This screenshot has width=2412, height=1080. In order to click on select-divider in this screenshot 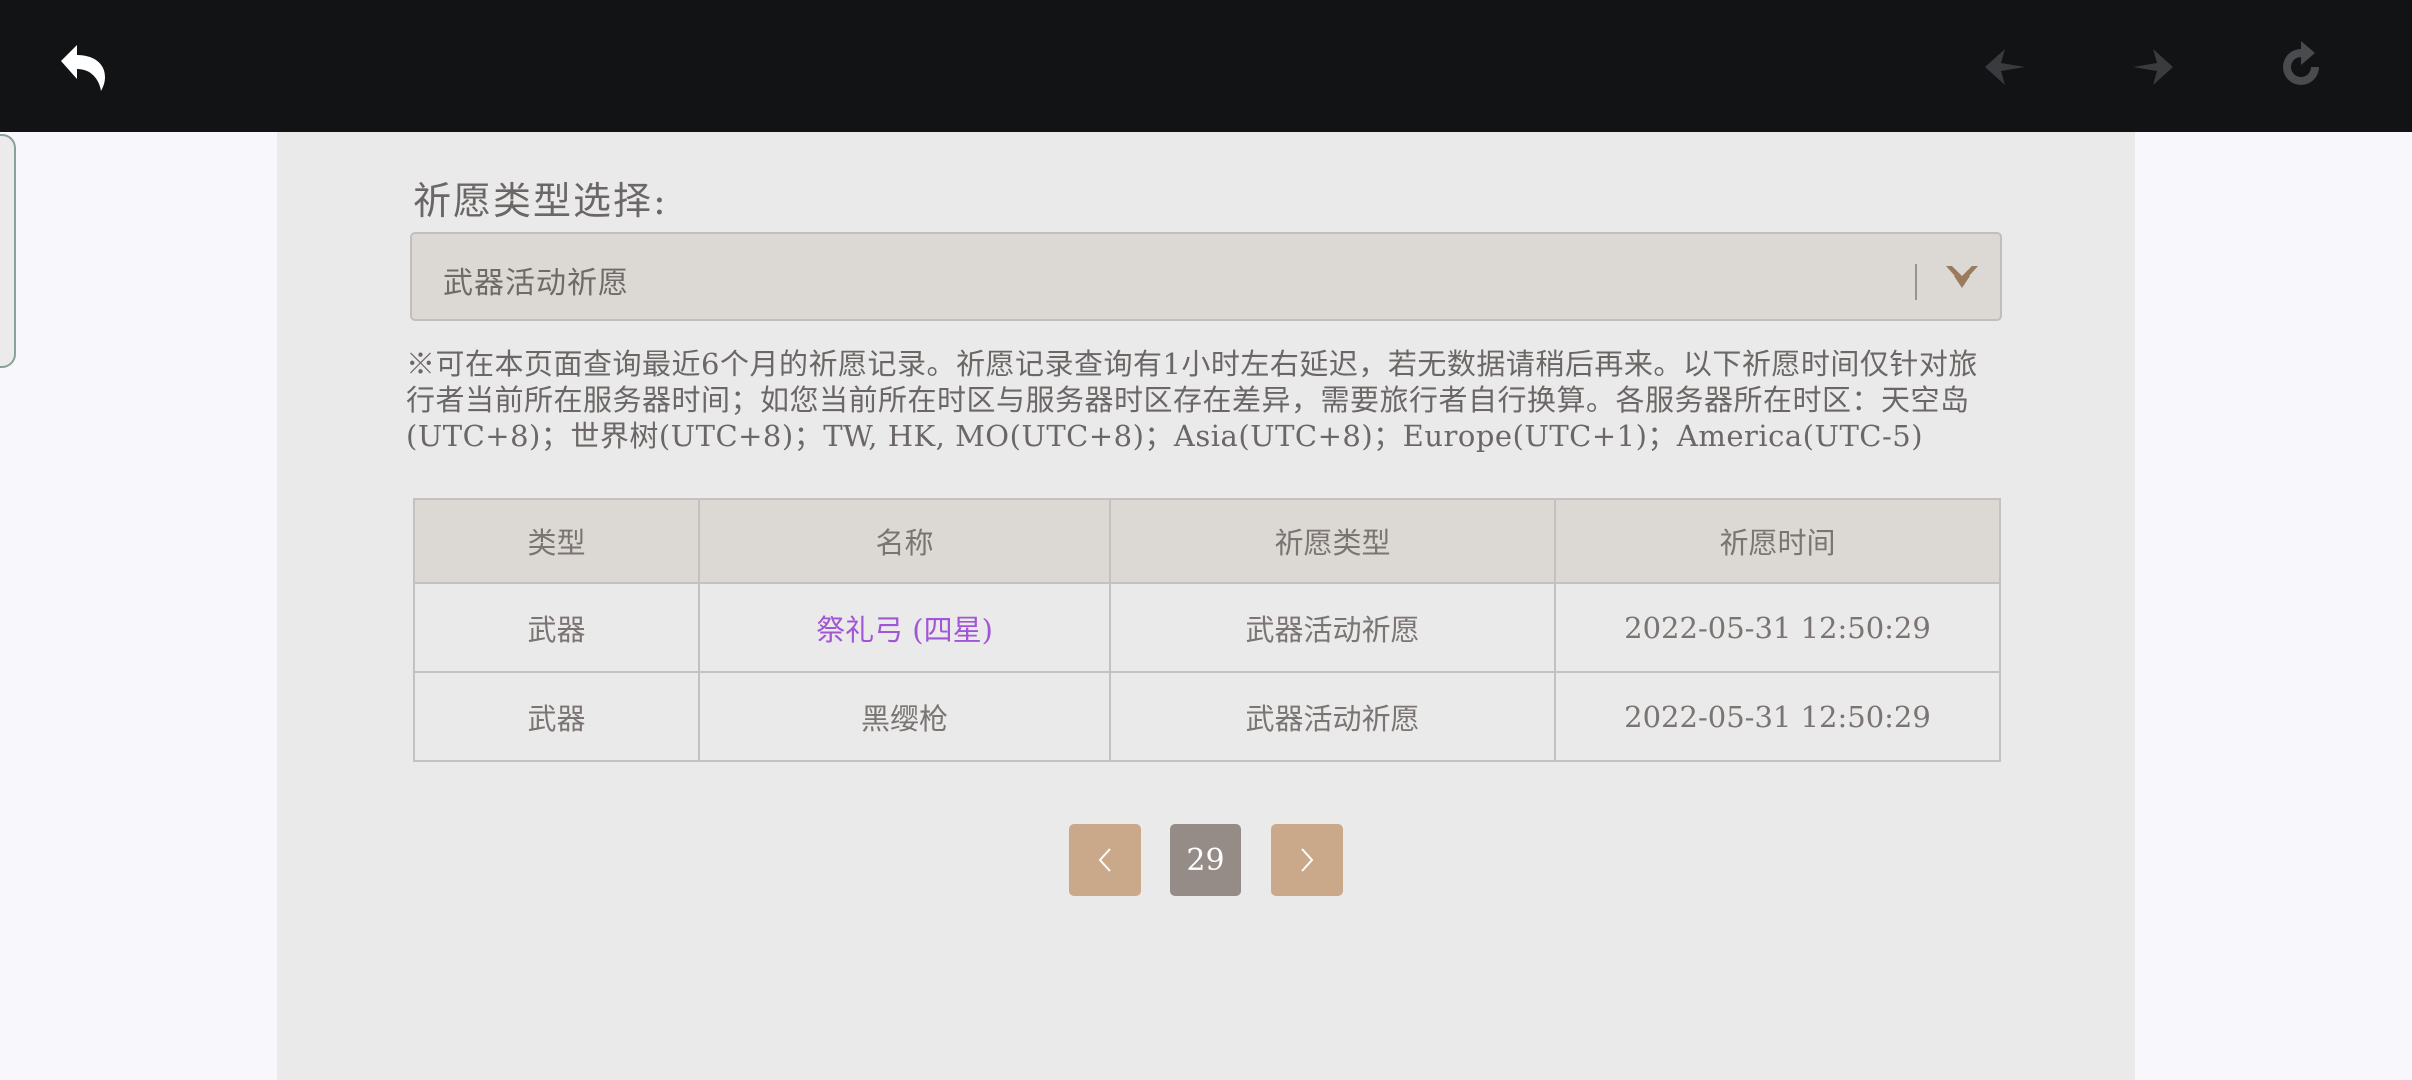, I will do `click(1916, 282)`.